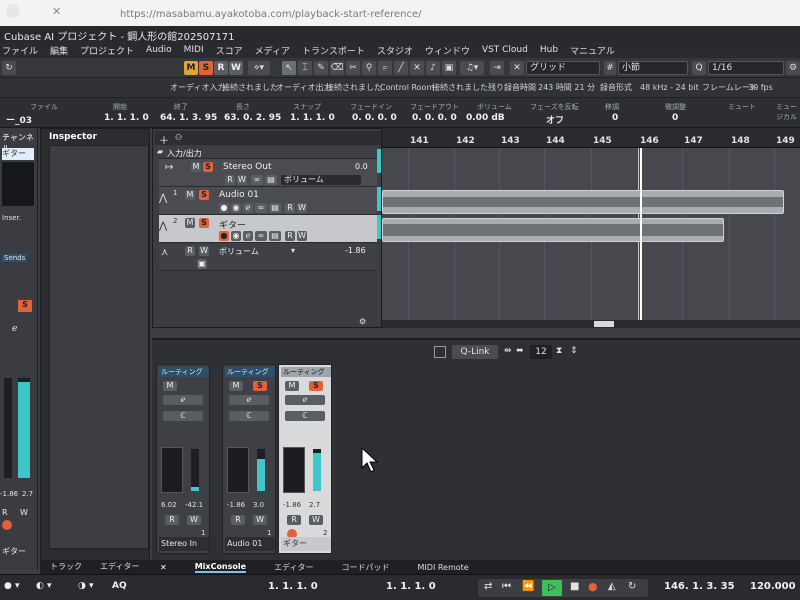 Image resolution: width=800 pixels, height=600 pixels. I want to click on automation-write: W, so click(204, 251).